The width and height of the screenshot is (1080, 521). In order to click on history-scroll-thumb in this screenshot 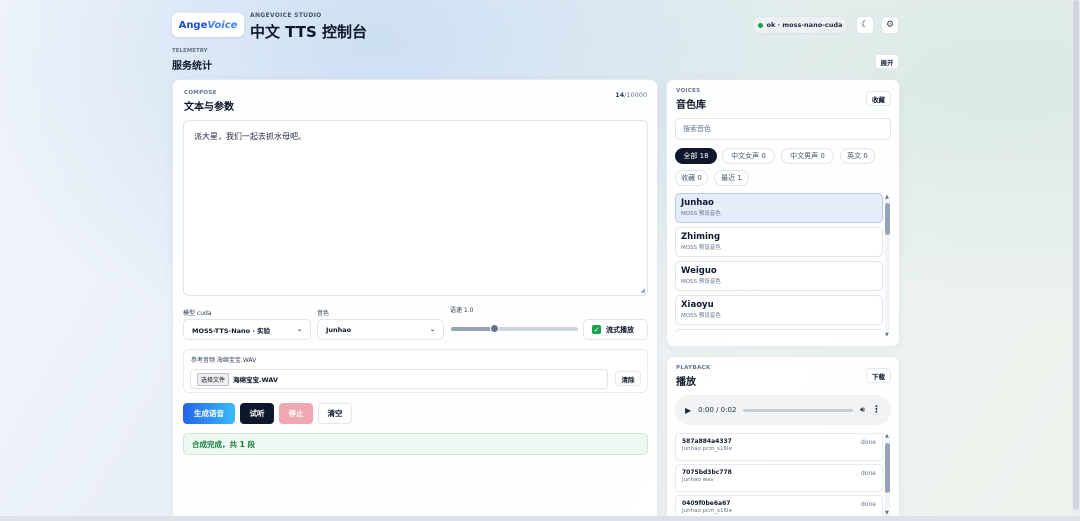, I will do `click(887, 468)`.